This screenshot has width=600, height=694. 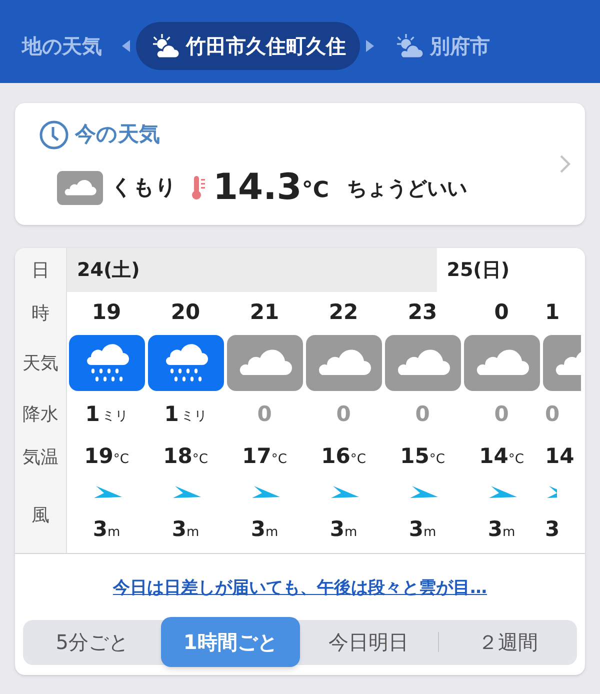 What do you see at coordinates (265, 312) in the screenshot?
I see `hour-label: 21` at bounding box center [265, 312].